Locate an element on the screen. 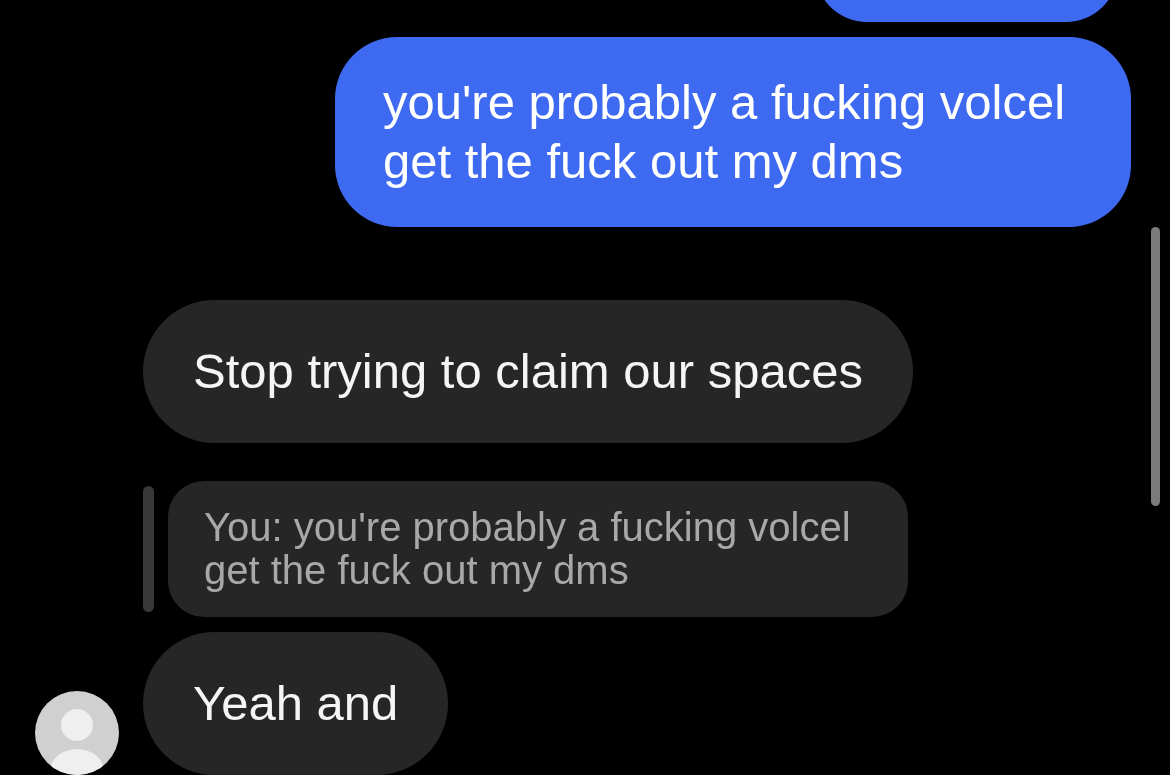 This screenshot has width=1170, height=775. received-message-bubble: Stop trying to claim our spaces is located at coordinates (528, 371).